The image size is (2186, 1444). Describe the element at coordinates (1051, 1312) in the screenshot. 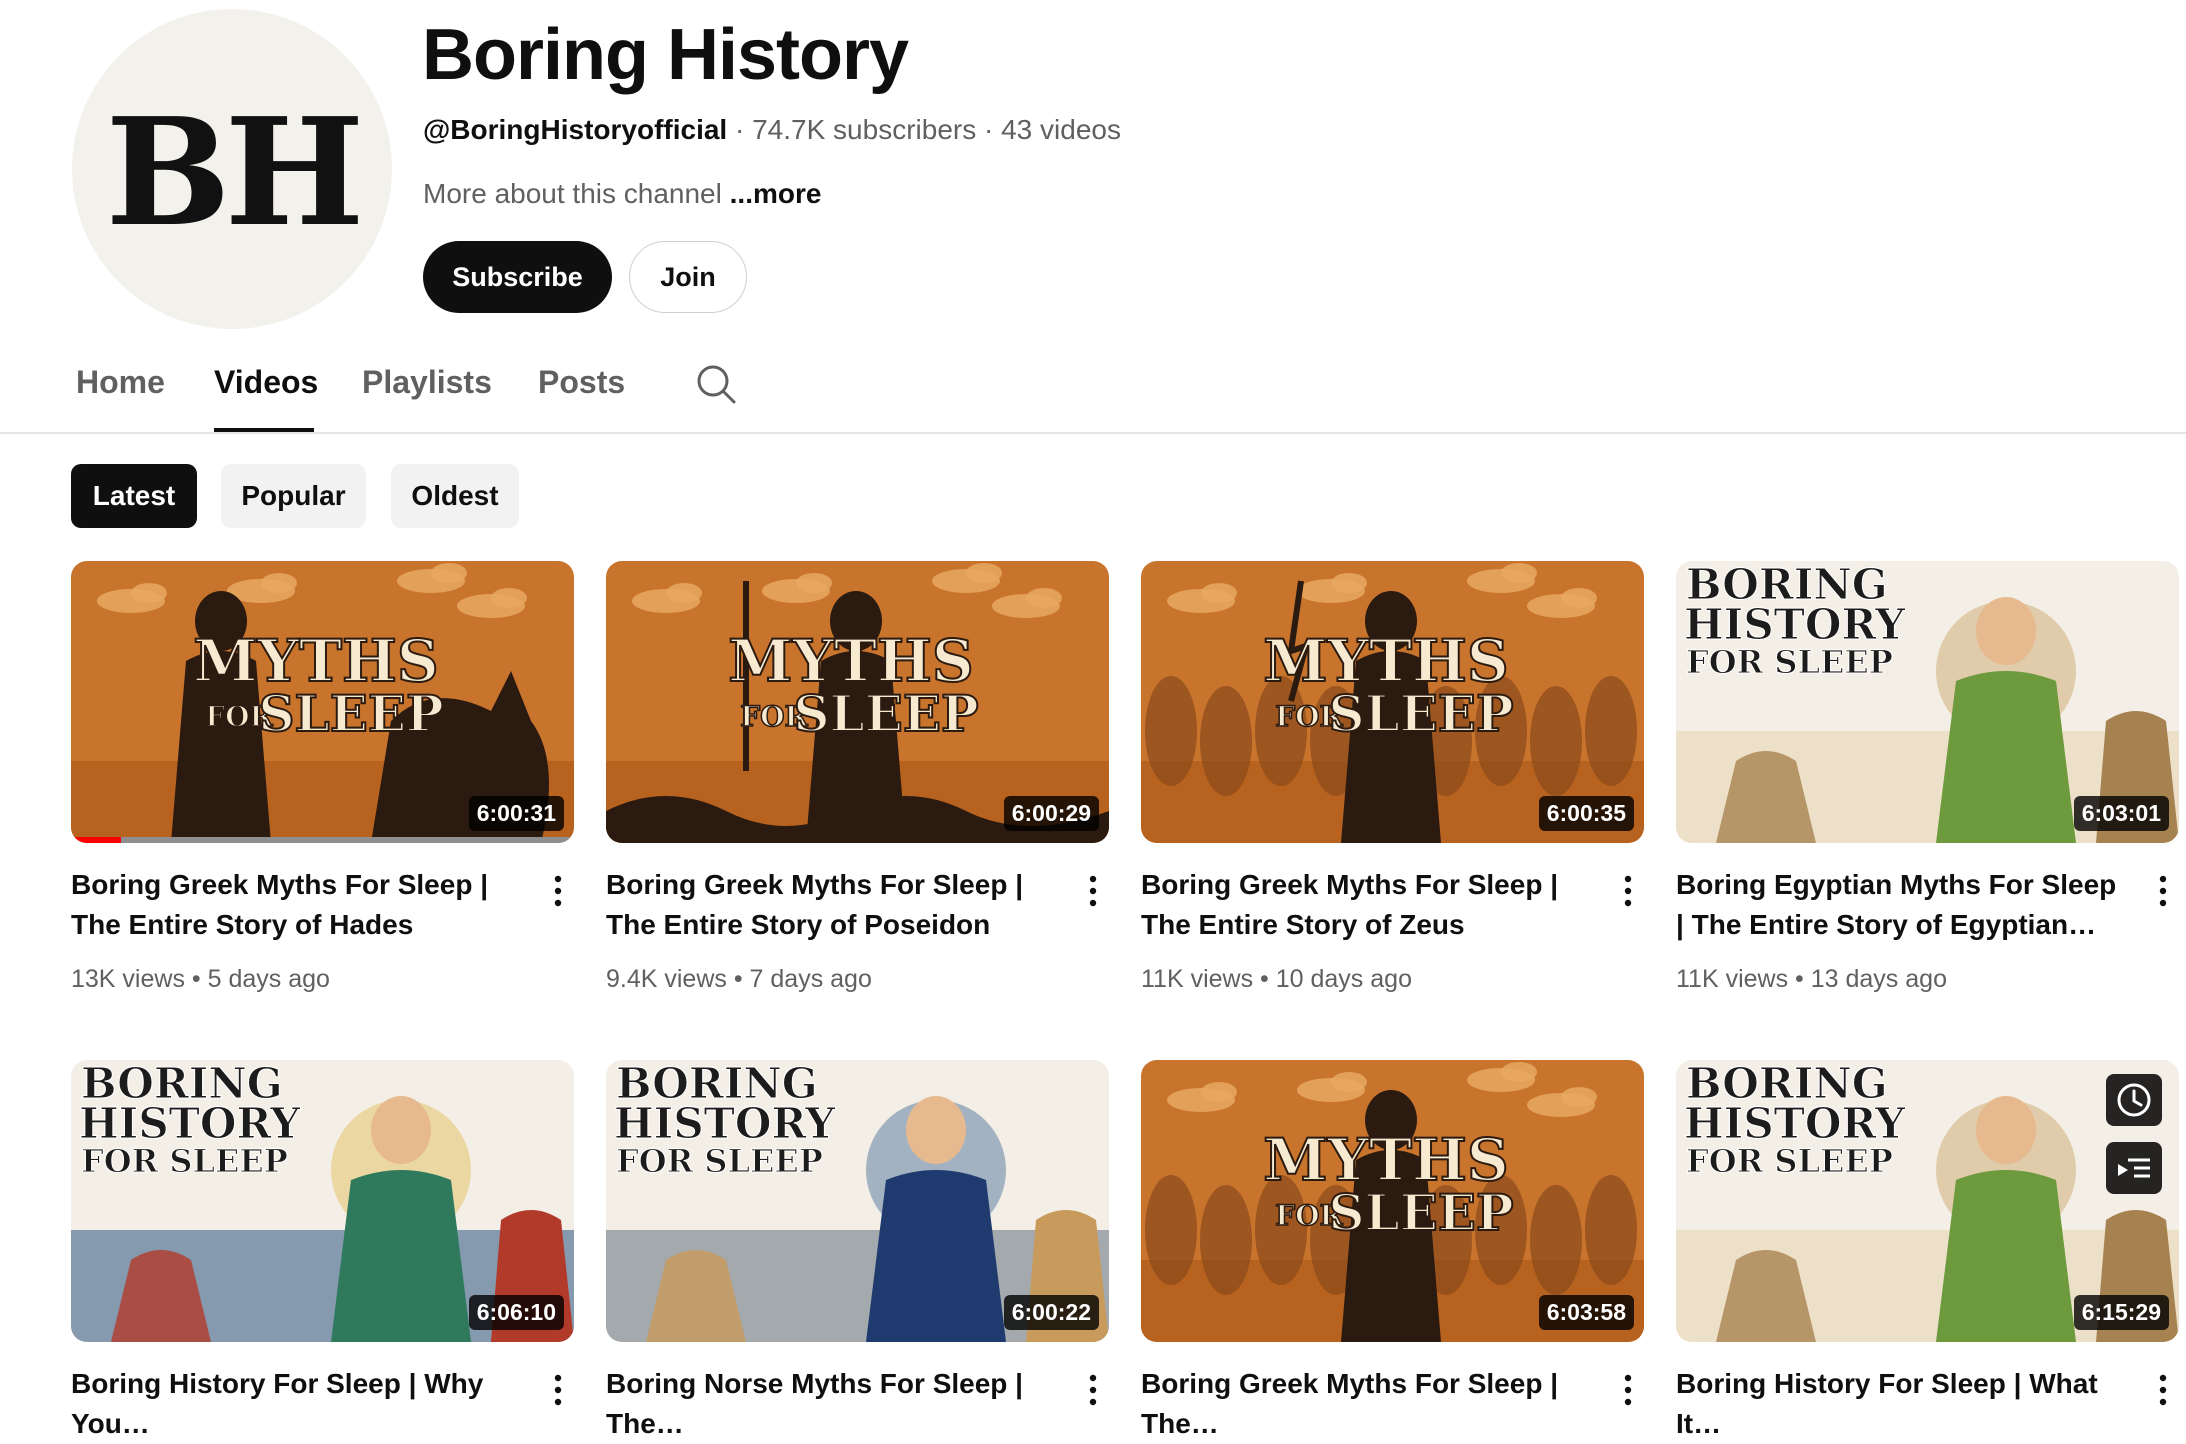

I see `video-duration: 6:00:22` at that location.